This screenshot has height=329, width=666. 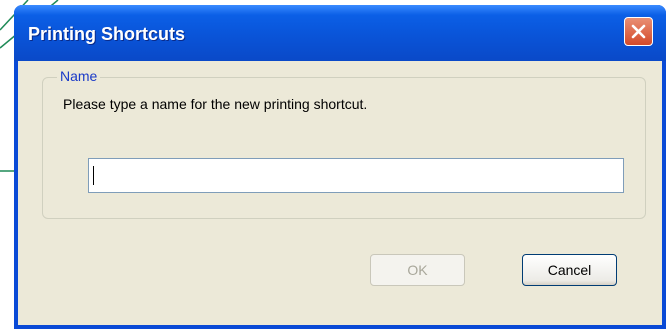 What do you see at coordinates (79, 76) in the screenshot?
I see `groupbox-label: Name` at bounding box center [79, 76].